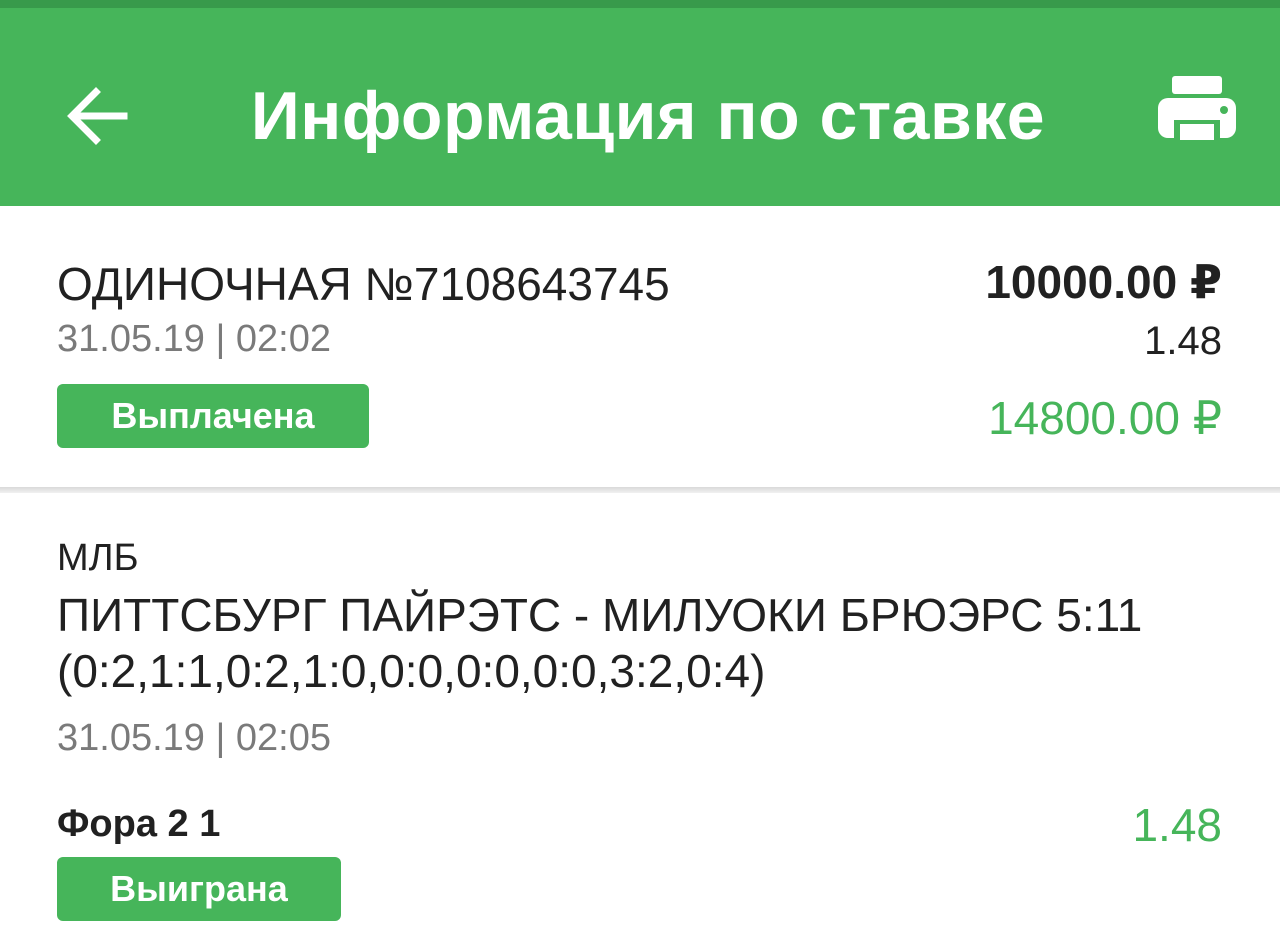 The width and height of the screenshot is (1280, 943). I want to click on printer-icon, so click(1197, 111).